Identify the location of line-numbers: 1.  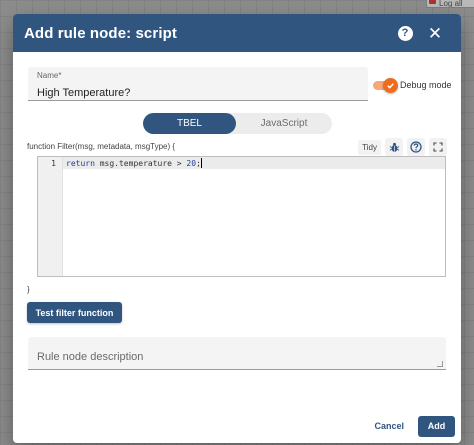
(50, 216).